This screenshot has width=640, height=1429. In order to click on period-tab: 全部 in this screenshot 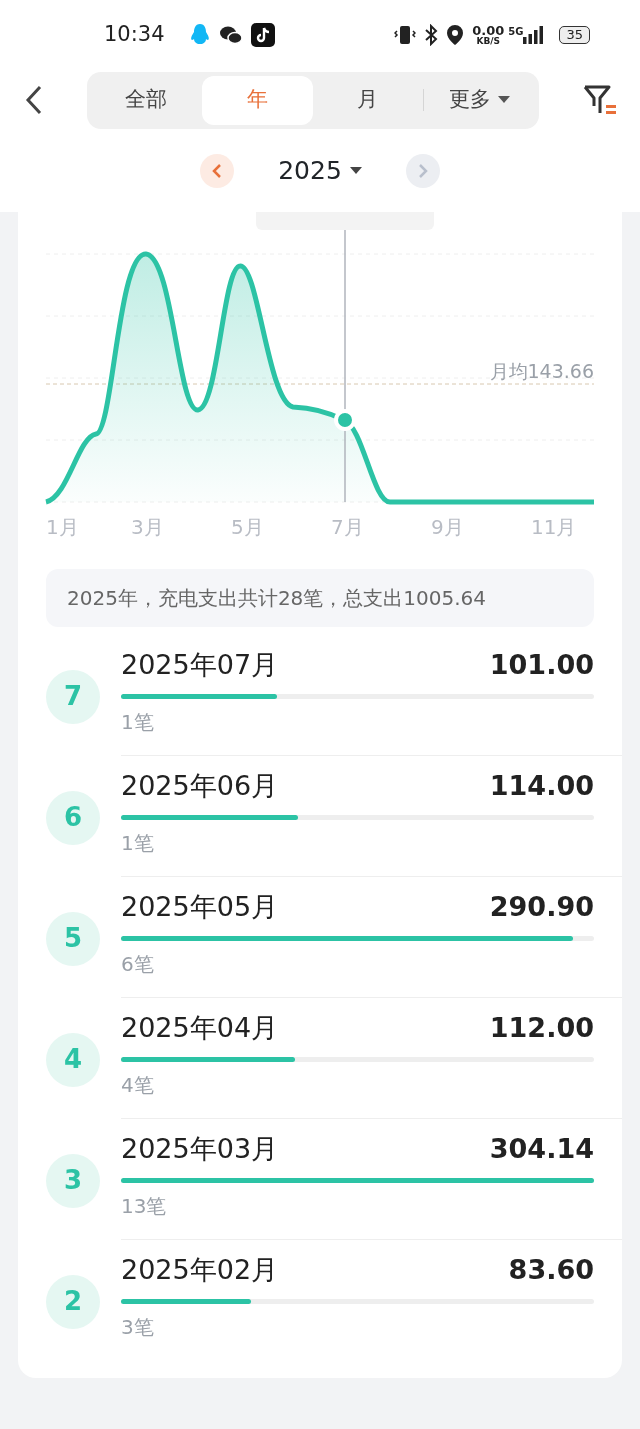, I will do `click(146, 100)`.